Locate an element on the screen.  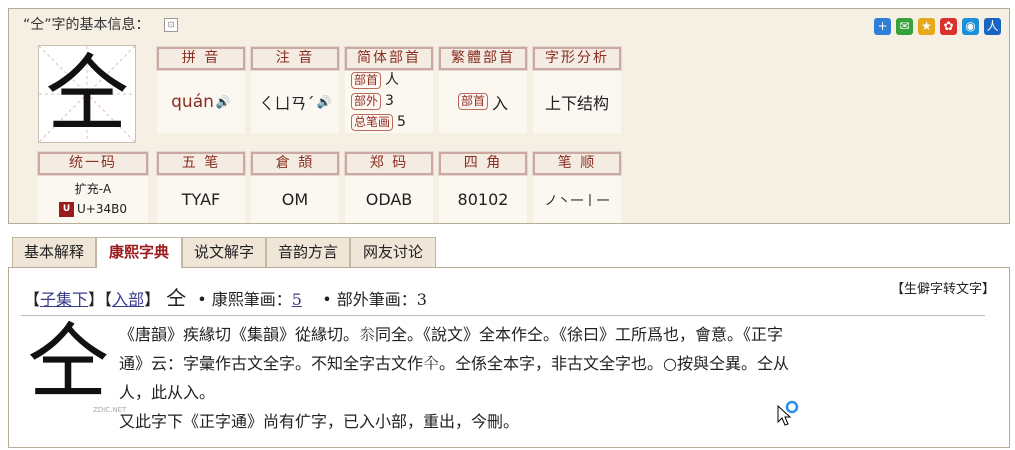
strokes-outside-tag: 部外 is located at coordinates (366, 101).